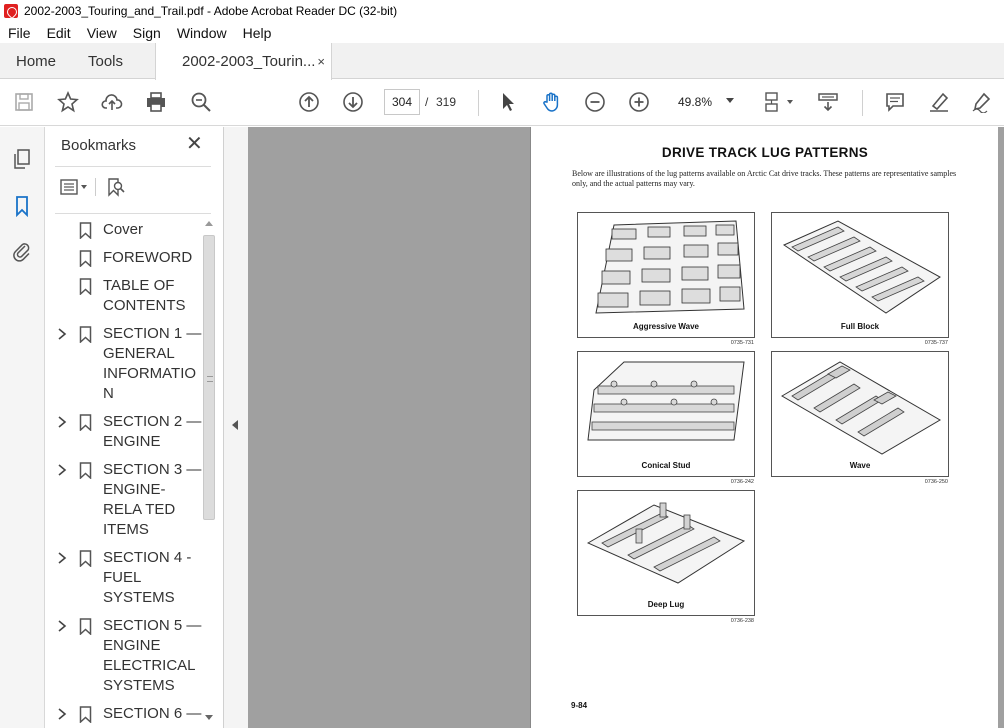  Describe the element at coordinates (102, 33) in the screenshot. I see `menu-view: View` at that location.